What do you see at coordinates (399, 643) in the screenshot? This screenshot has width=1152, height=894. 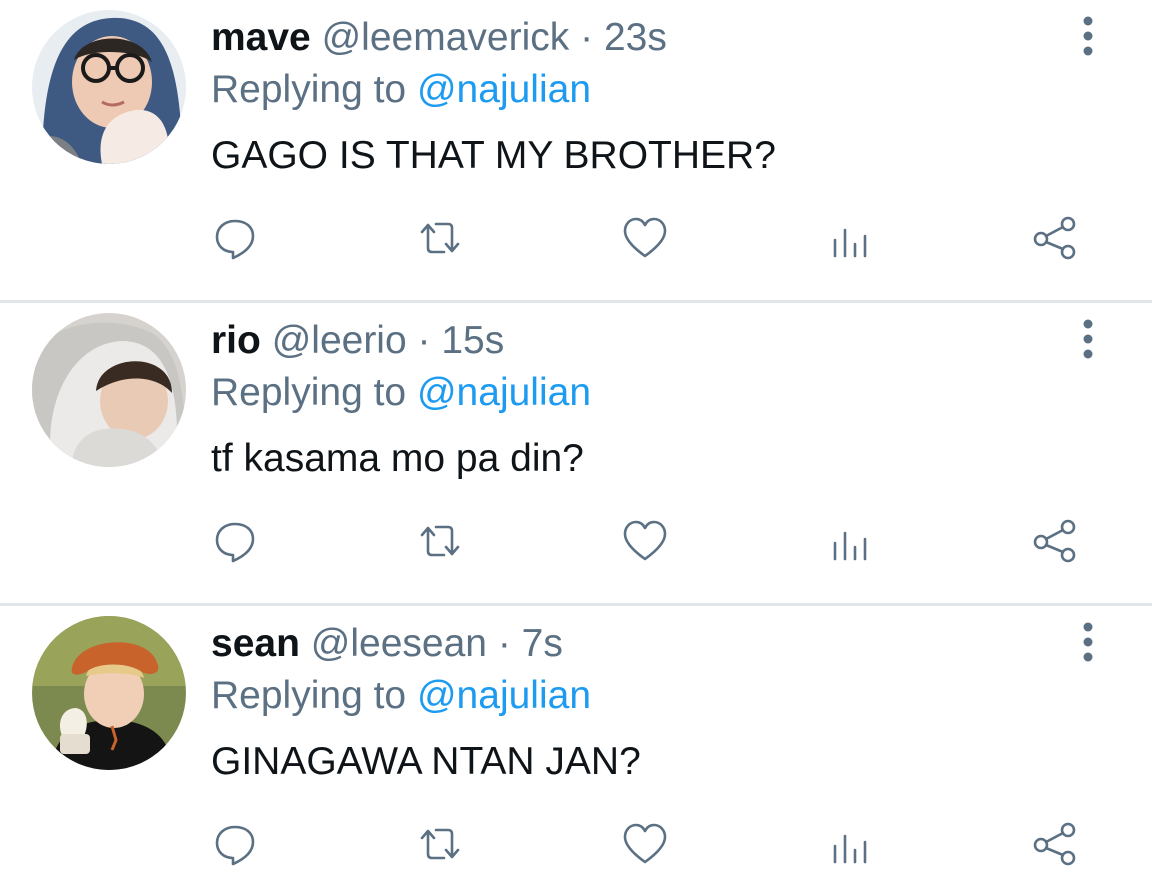 I see `user-handle: @leesean` at bounding box center [399, 643].